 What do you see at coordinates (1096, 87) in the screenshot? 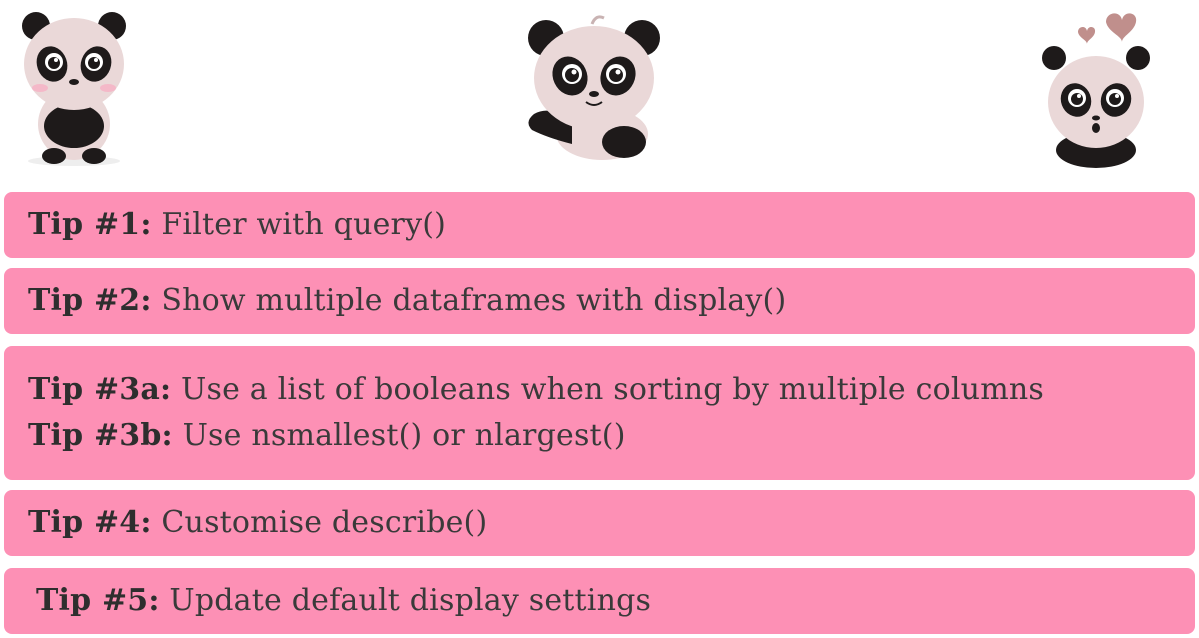
I see `panda-surprised-hearts-icon` at bounding box center [1096, 87].